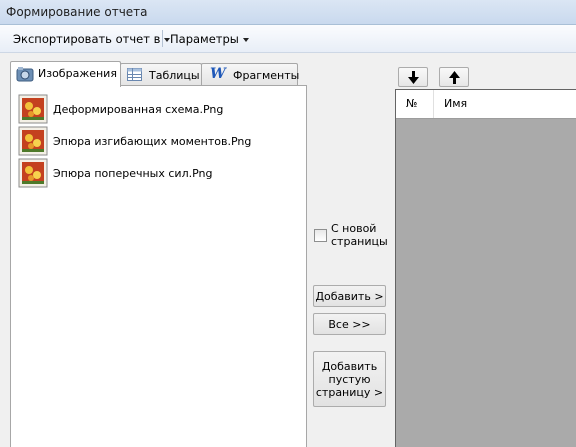  What do you see at coordinates (288, 12) in the screenshot?
I see `title-bar: Формирование отчета` at bounding box center [288, 12].